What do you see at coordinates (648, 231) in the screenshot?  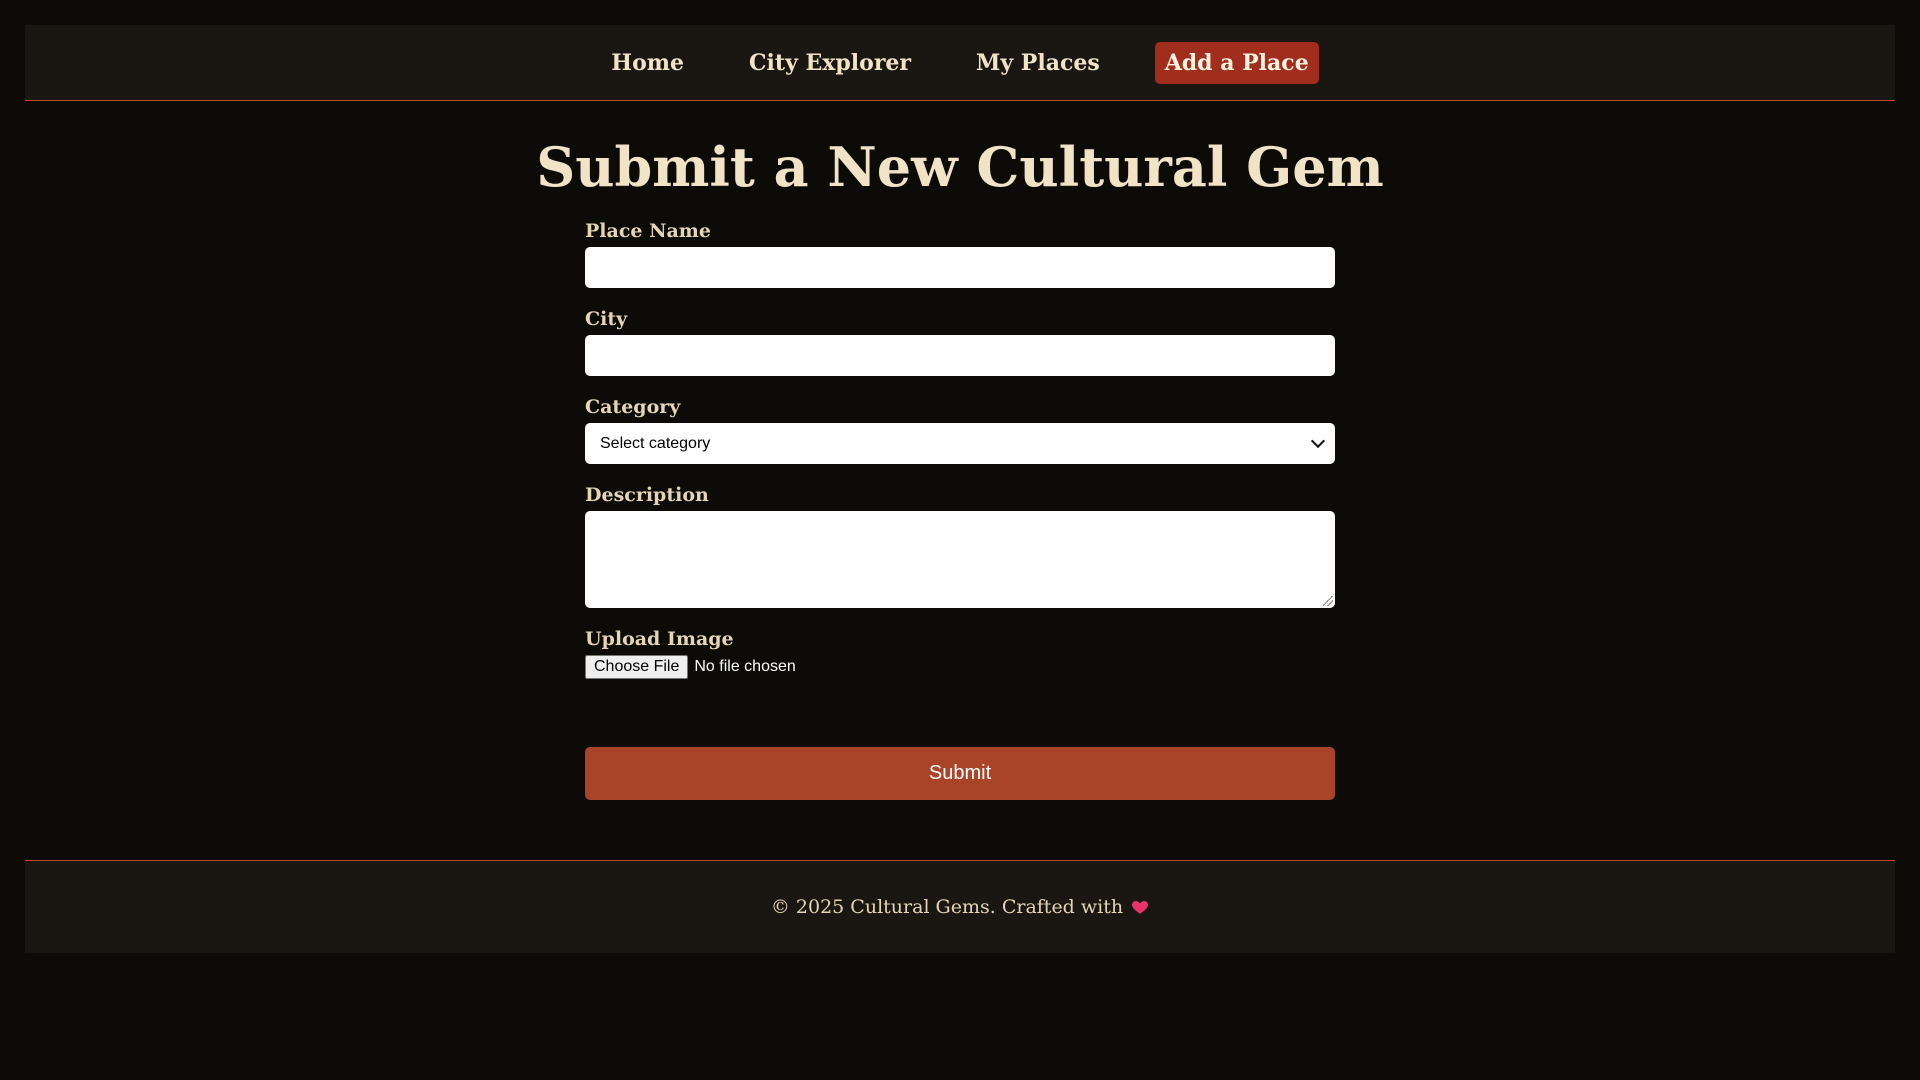 I see `place-name-label: Place Name` at bounding box center [648, 231].